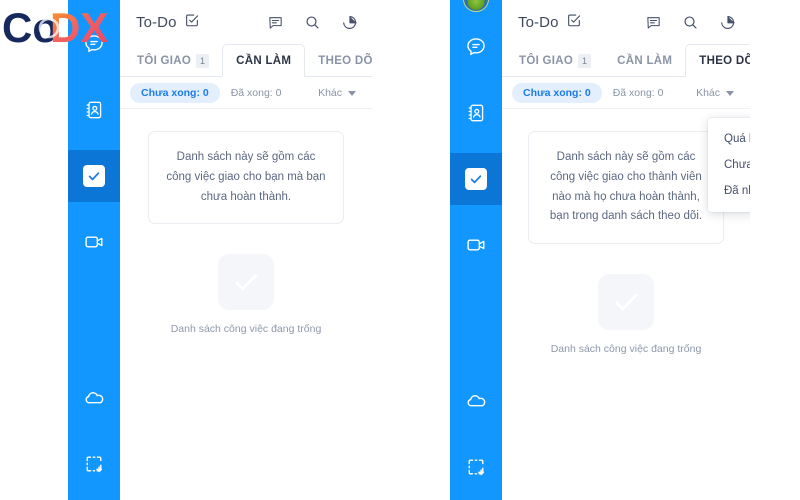 The image size is (800, 500). I want to click on left-header-icons, so click(312, 22).